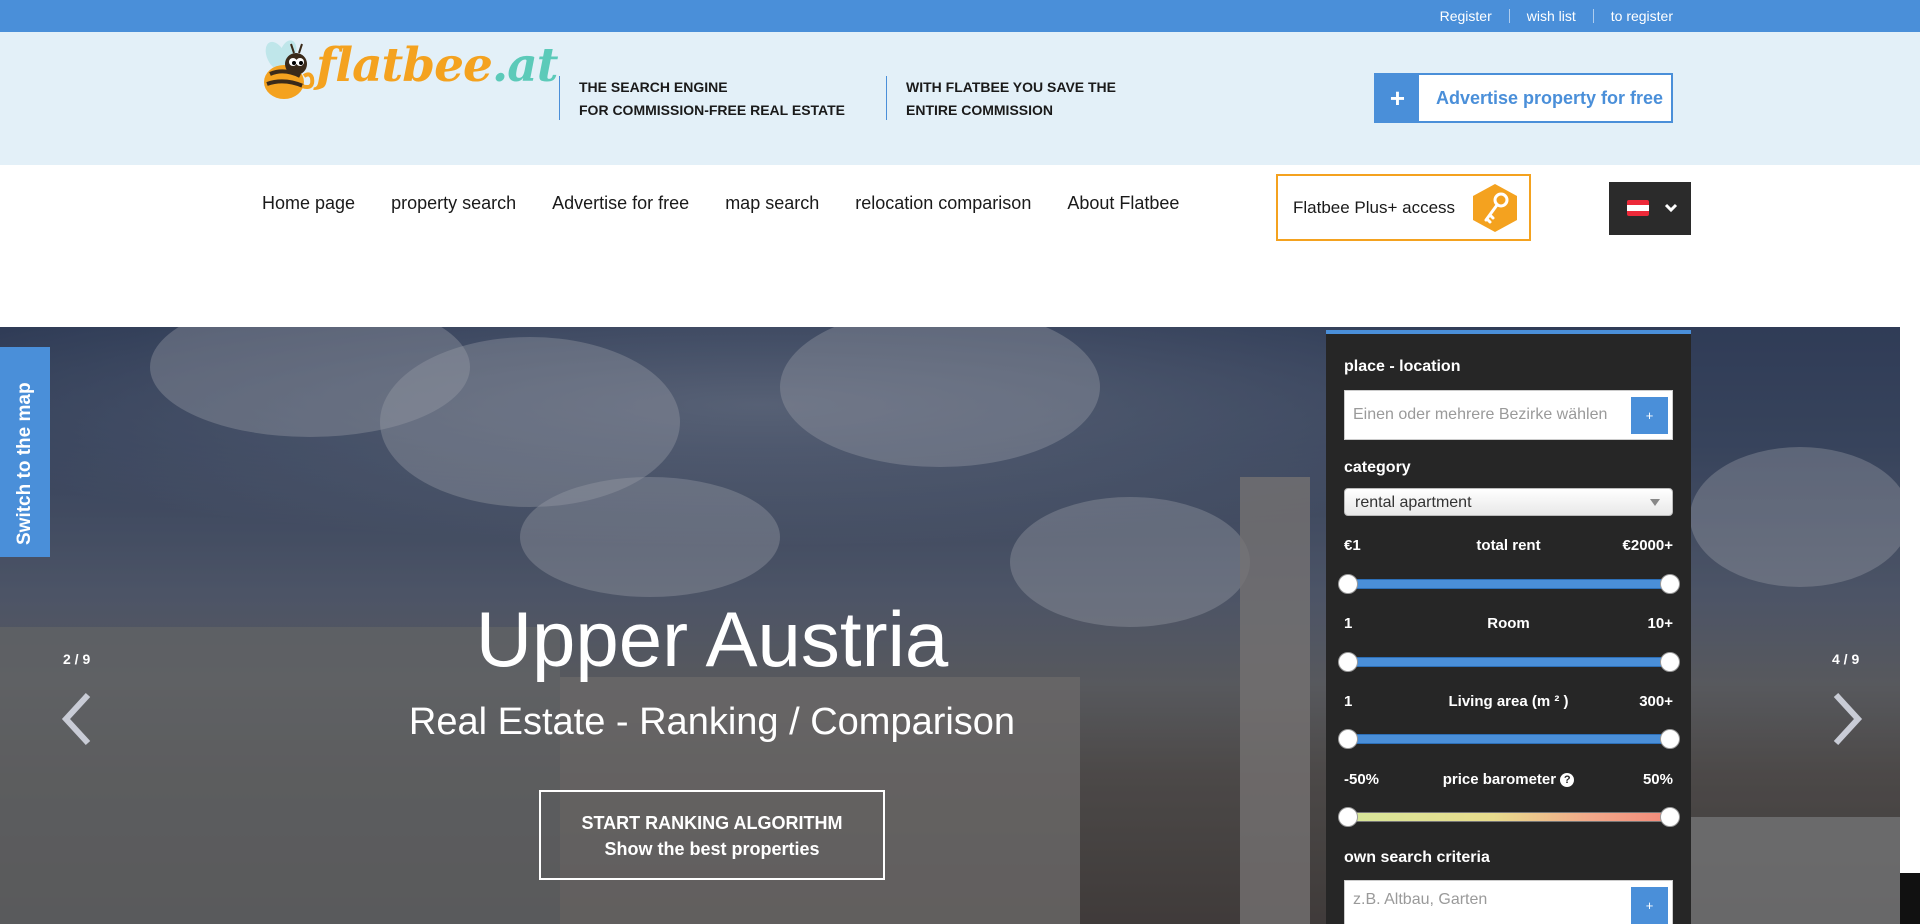 The image size is (1920, 924). Describe the element at coordinates (712, 639) in the screenshot. I see `hero-title: Upper Austria` at that location.